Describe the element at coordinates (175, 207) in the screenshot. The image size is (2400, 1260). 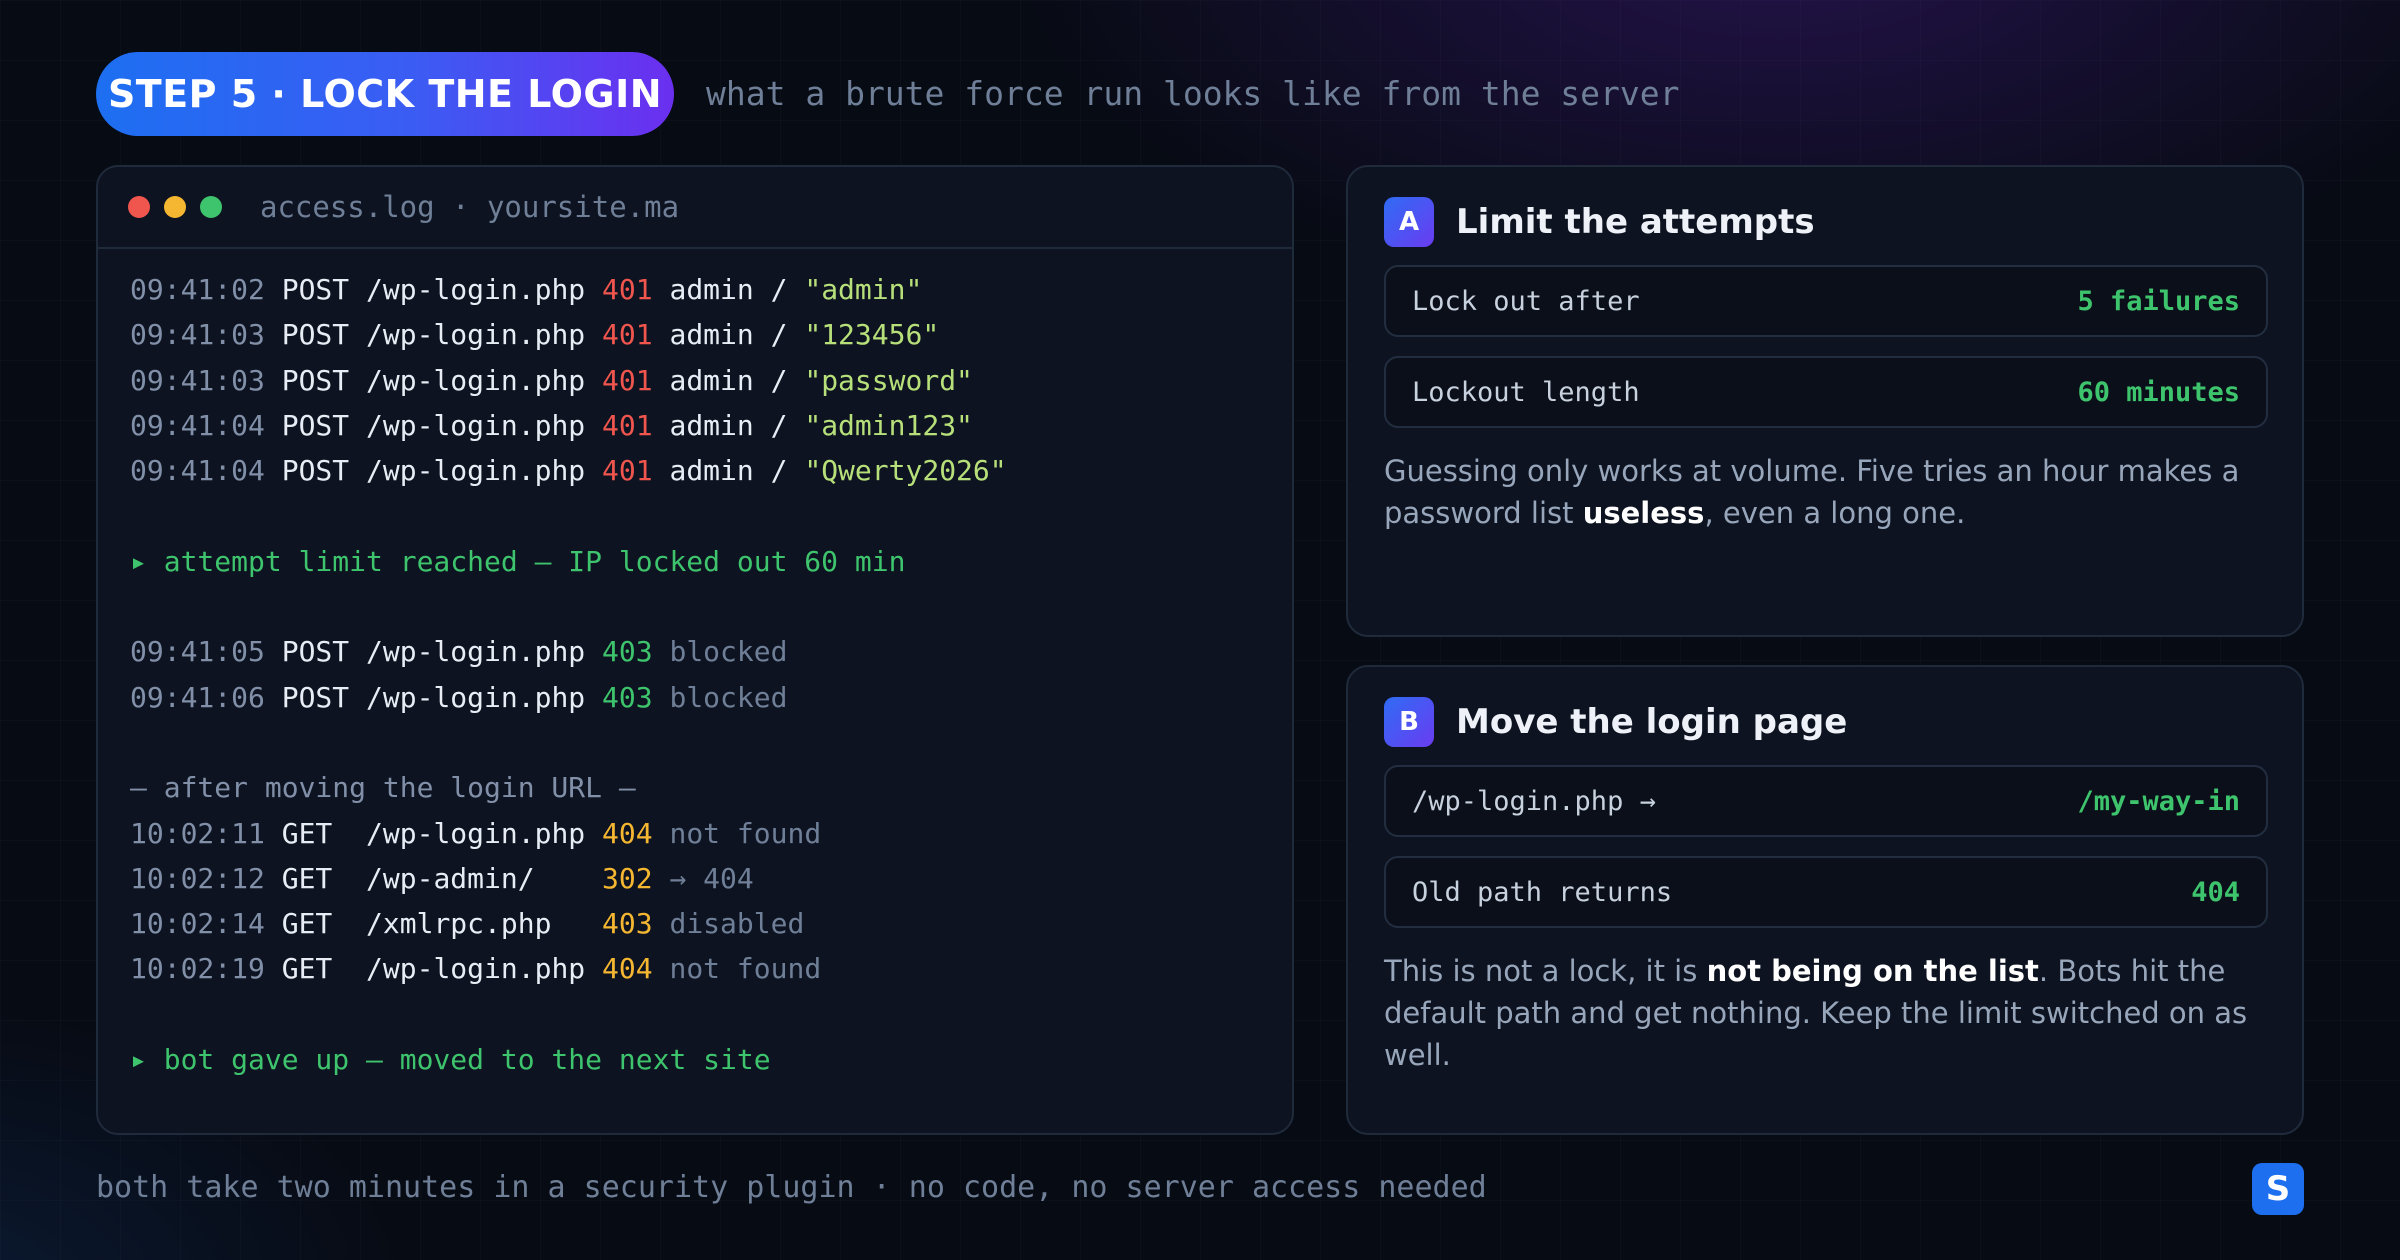
I see `minimize-dot-icon` at that location.